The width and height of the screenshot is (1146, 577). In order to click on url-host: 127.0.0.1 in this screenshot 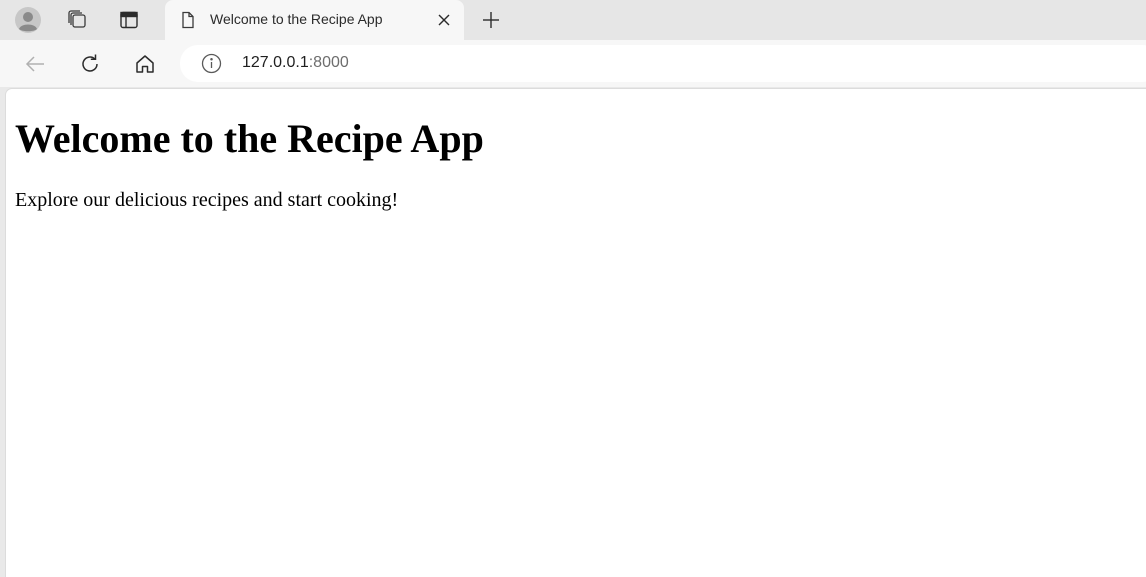, I will do `click(275, 62)`.